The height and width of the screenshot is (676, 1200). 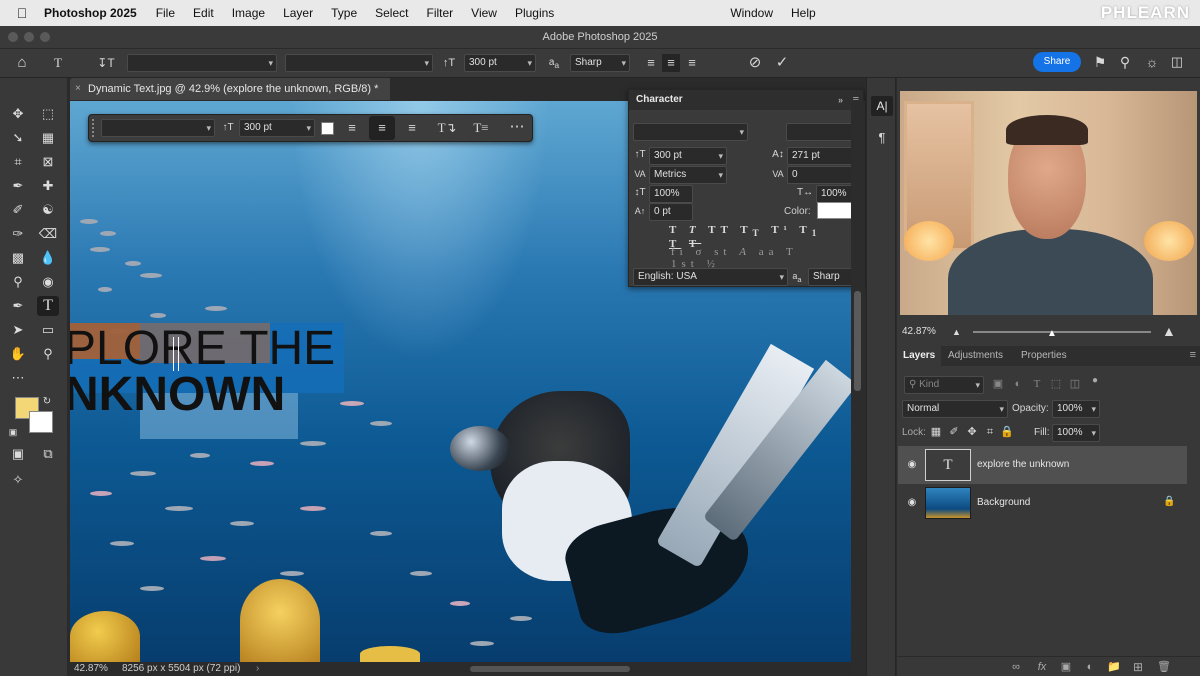 What do you see at coordinates (48, 258) in the screenshot?
I see `blur-tool-icon: 💧` at bounding box center [48, 258].